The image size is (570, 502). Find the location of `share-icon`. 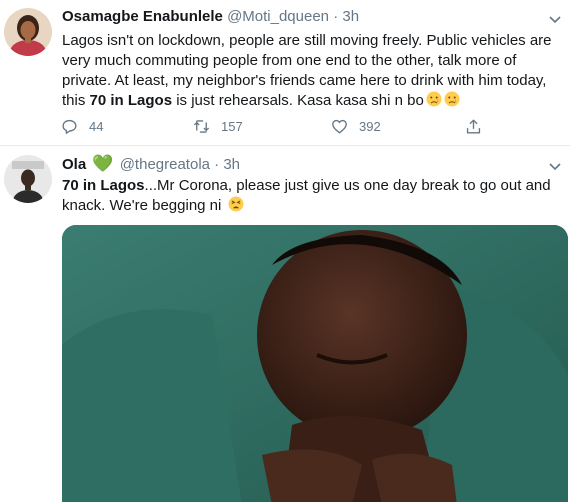

share-icon is located at coordinates (473, 126).